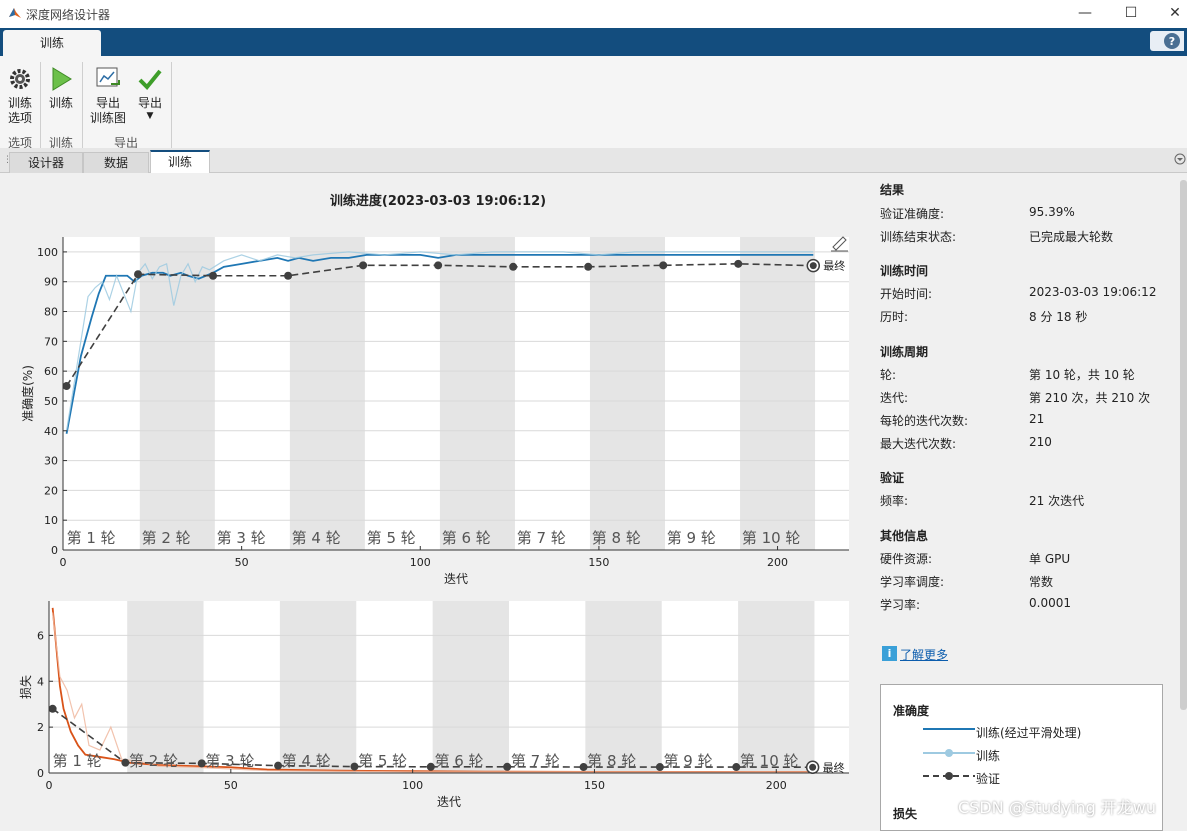 The width and height of the screenshot is (1187, 831). What do you see at coordinates (46, 162) in the screenshot?
I see `tab-designer: 设计器` at bounding box center [46, 162].